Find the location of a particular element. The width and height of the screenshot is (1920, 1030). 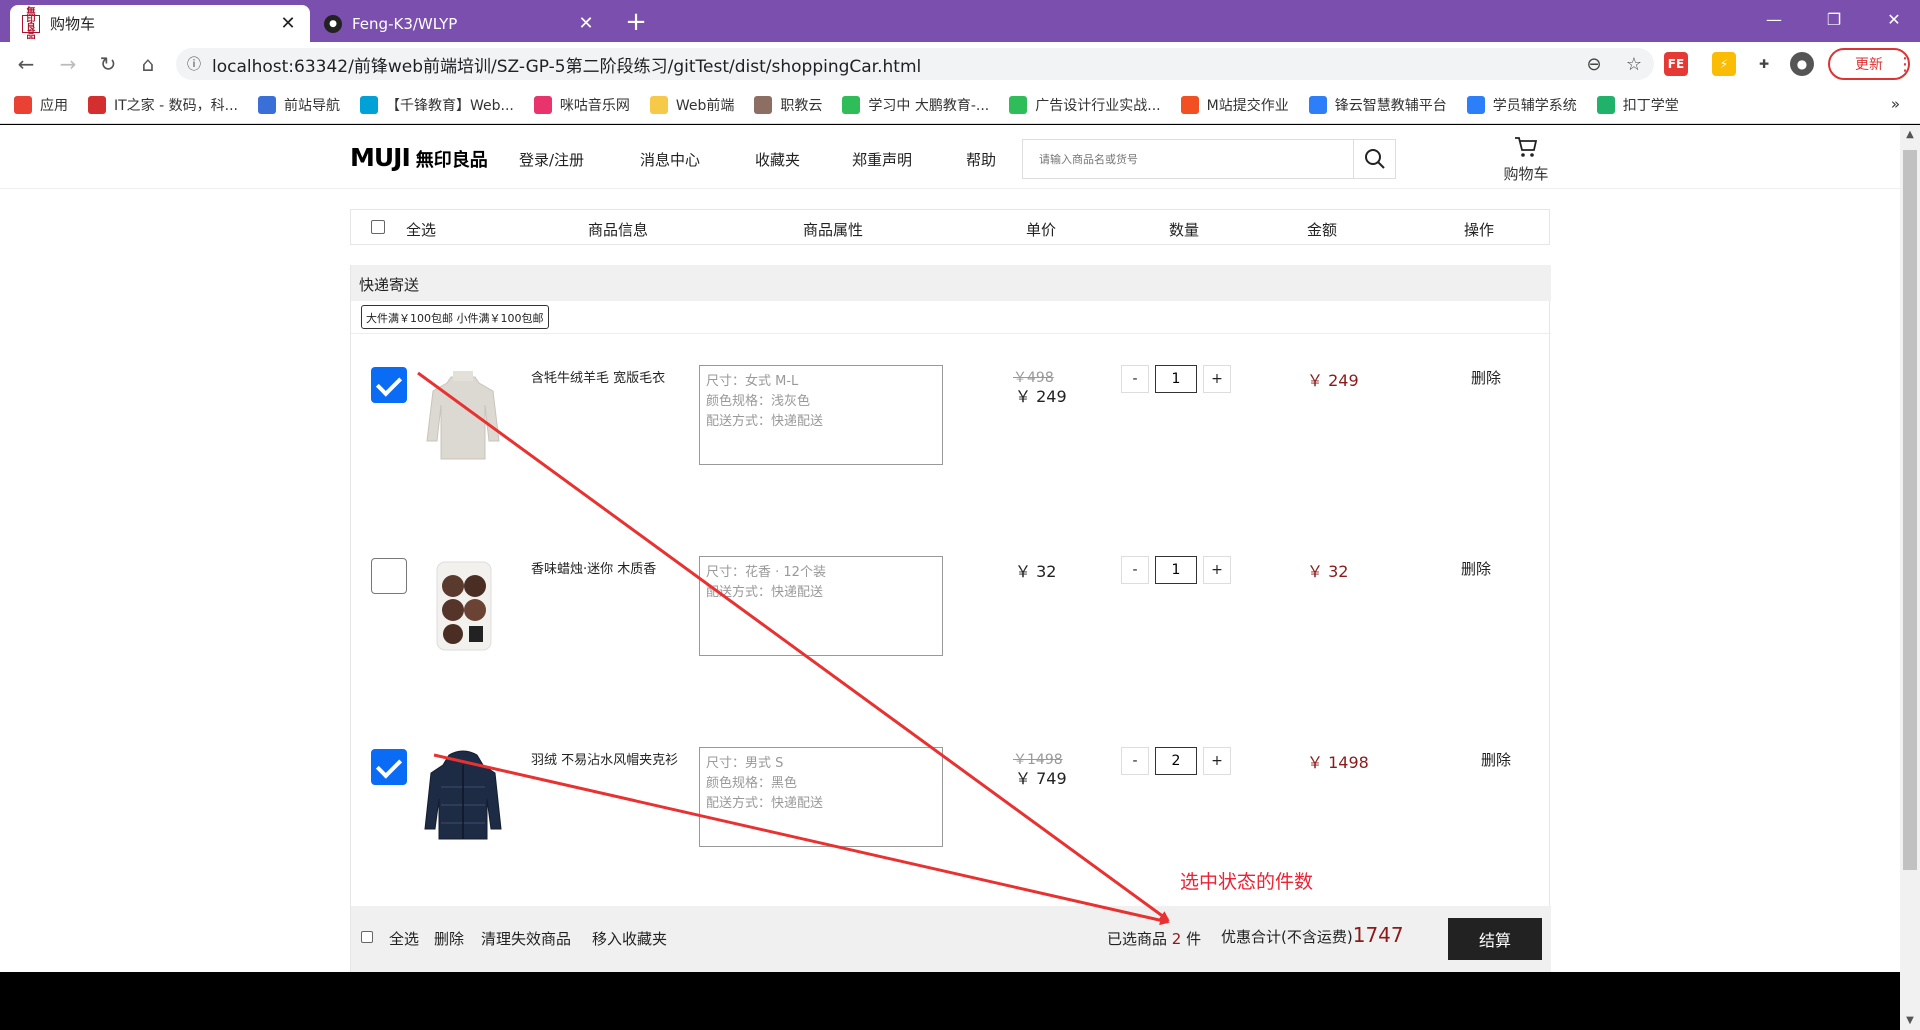

forward-icon: → is located at coordinates (68, 64).